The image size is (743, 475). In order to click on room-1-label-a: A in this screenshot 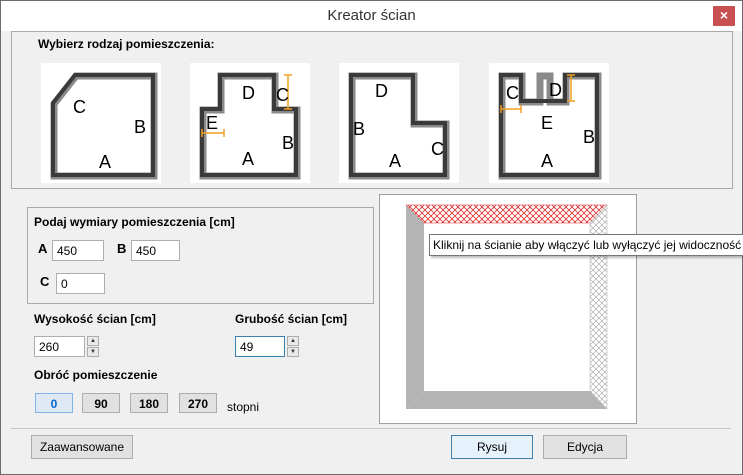, I will do `click(105, 162)`.